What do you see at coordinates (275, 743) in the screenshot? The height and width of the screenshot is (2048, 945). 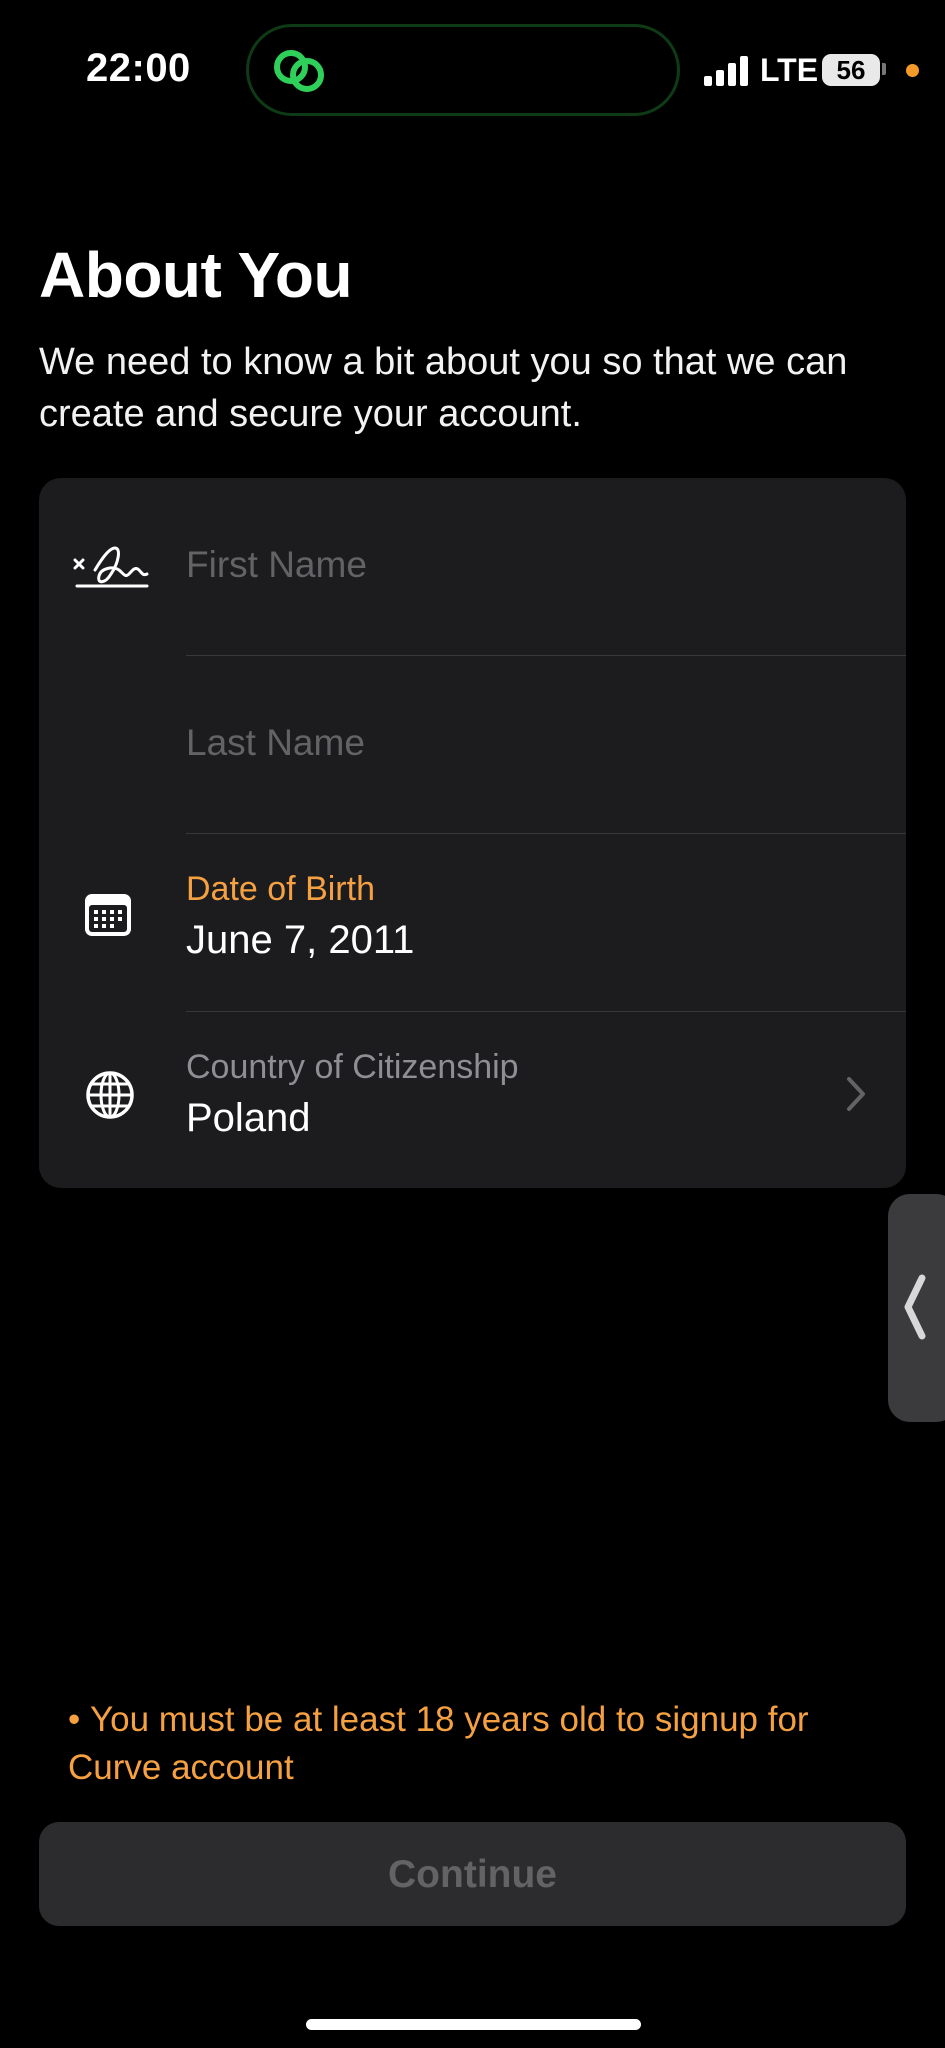 I see `last-name-input: Last Name` at bounding box center [275, 743].